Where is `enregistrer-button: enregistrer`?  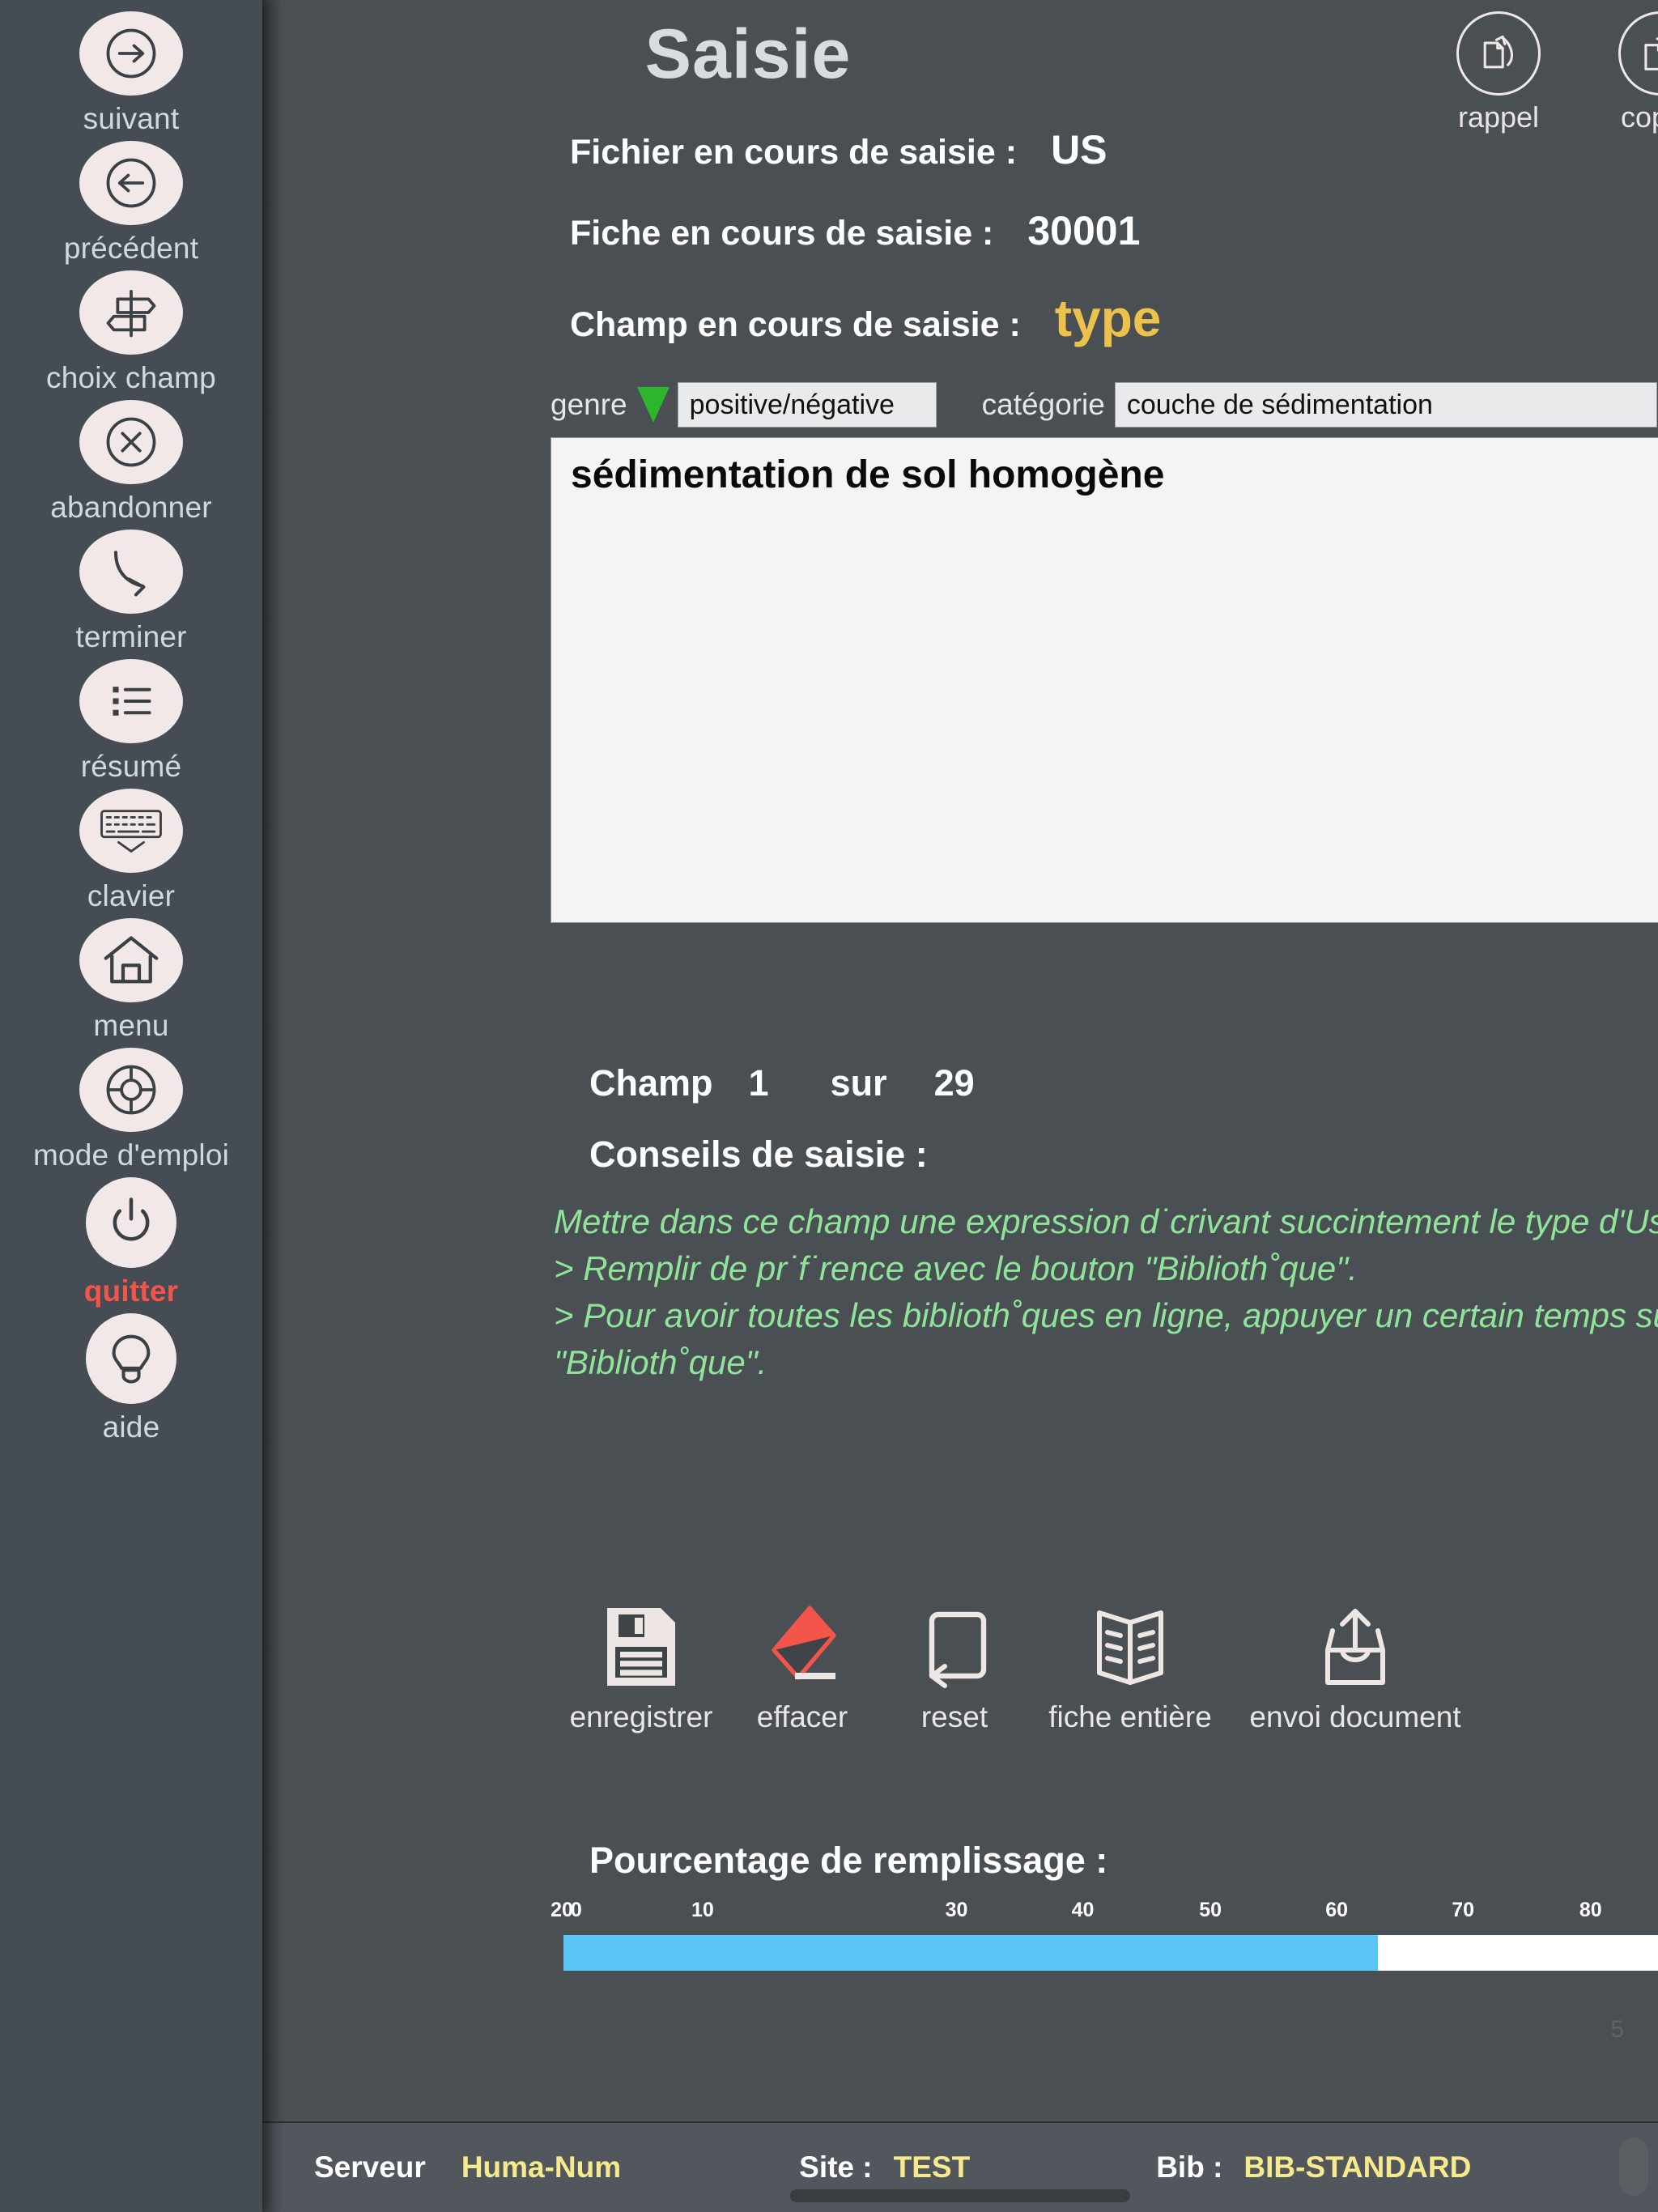 enregistrer-button: enregistrer is located at coordinates (641, 1664).